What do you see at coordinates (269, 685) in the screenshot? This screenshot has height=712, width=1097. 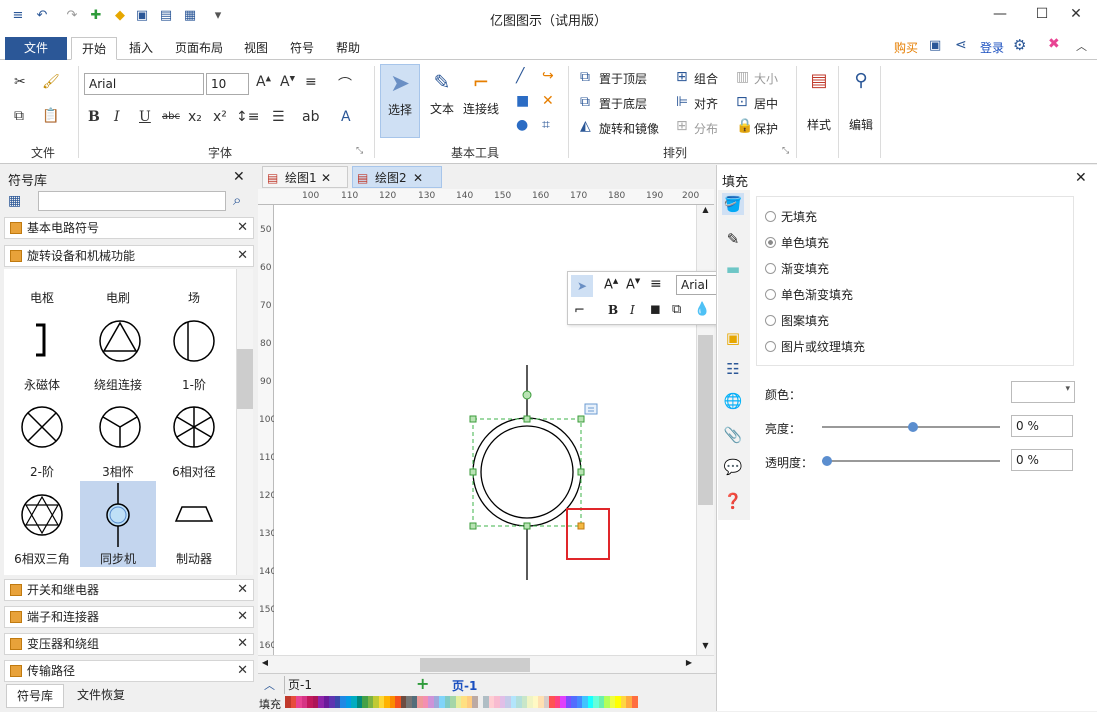 I see `expand-page-icon: ︿` at bounding box center [269, 685].